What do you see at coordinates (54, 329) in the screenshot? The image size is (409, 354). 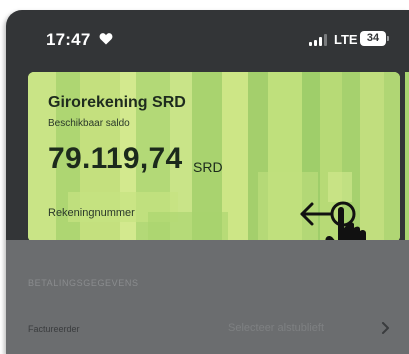 I see `biller-label: Factureerder` at bounding box center [54, 329].